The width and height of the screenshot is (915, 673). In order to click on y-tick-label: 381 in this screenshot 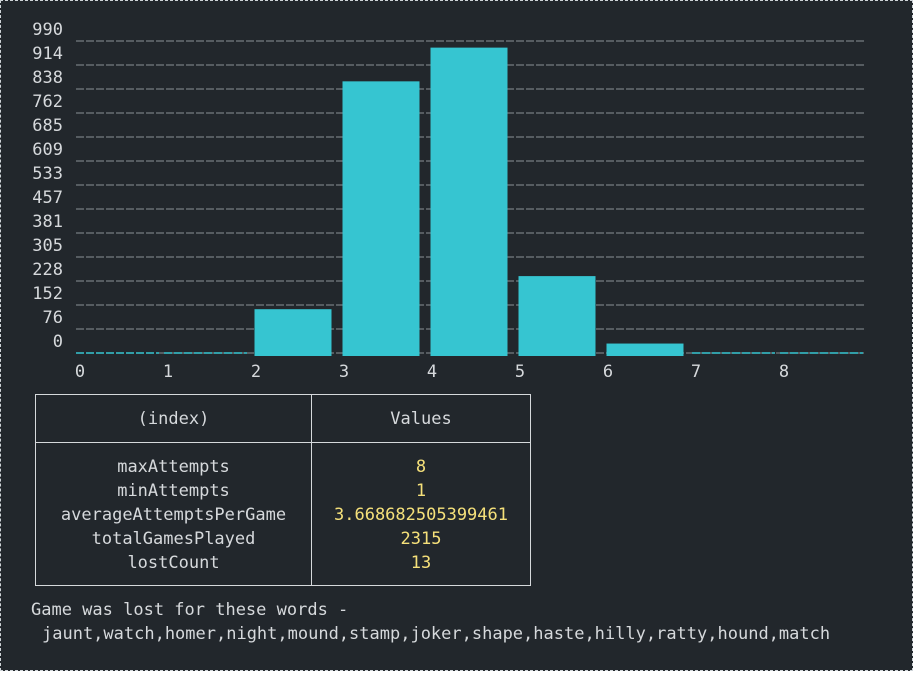, I will do `click(47, 222)`.